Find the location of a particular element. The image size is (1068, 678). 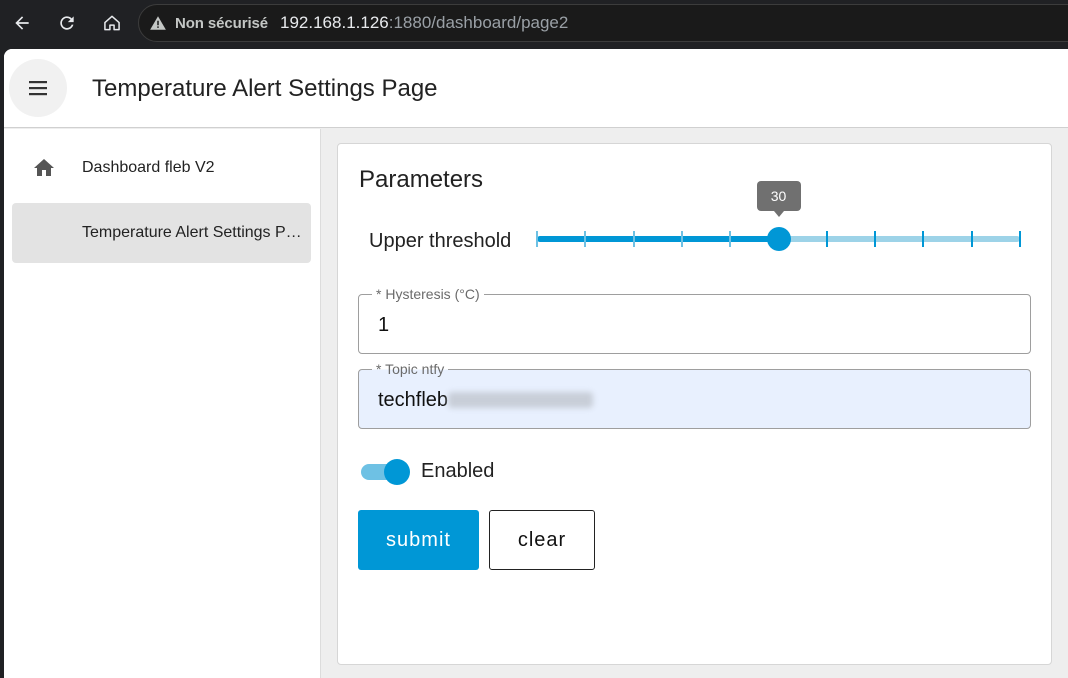

app-header: Temperature Alert Settings Page is located at coordinates (536, 88).